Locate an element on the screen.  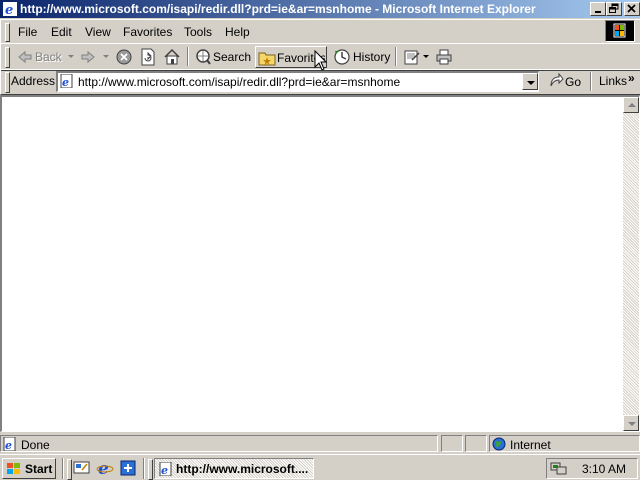
menu-help: Help is located at coordinates (237, 32).